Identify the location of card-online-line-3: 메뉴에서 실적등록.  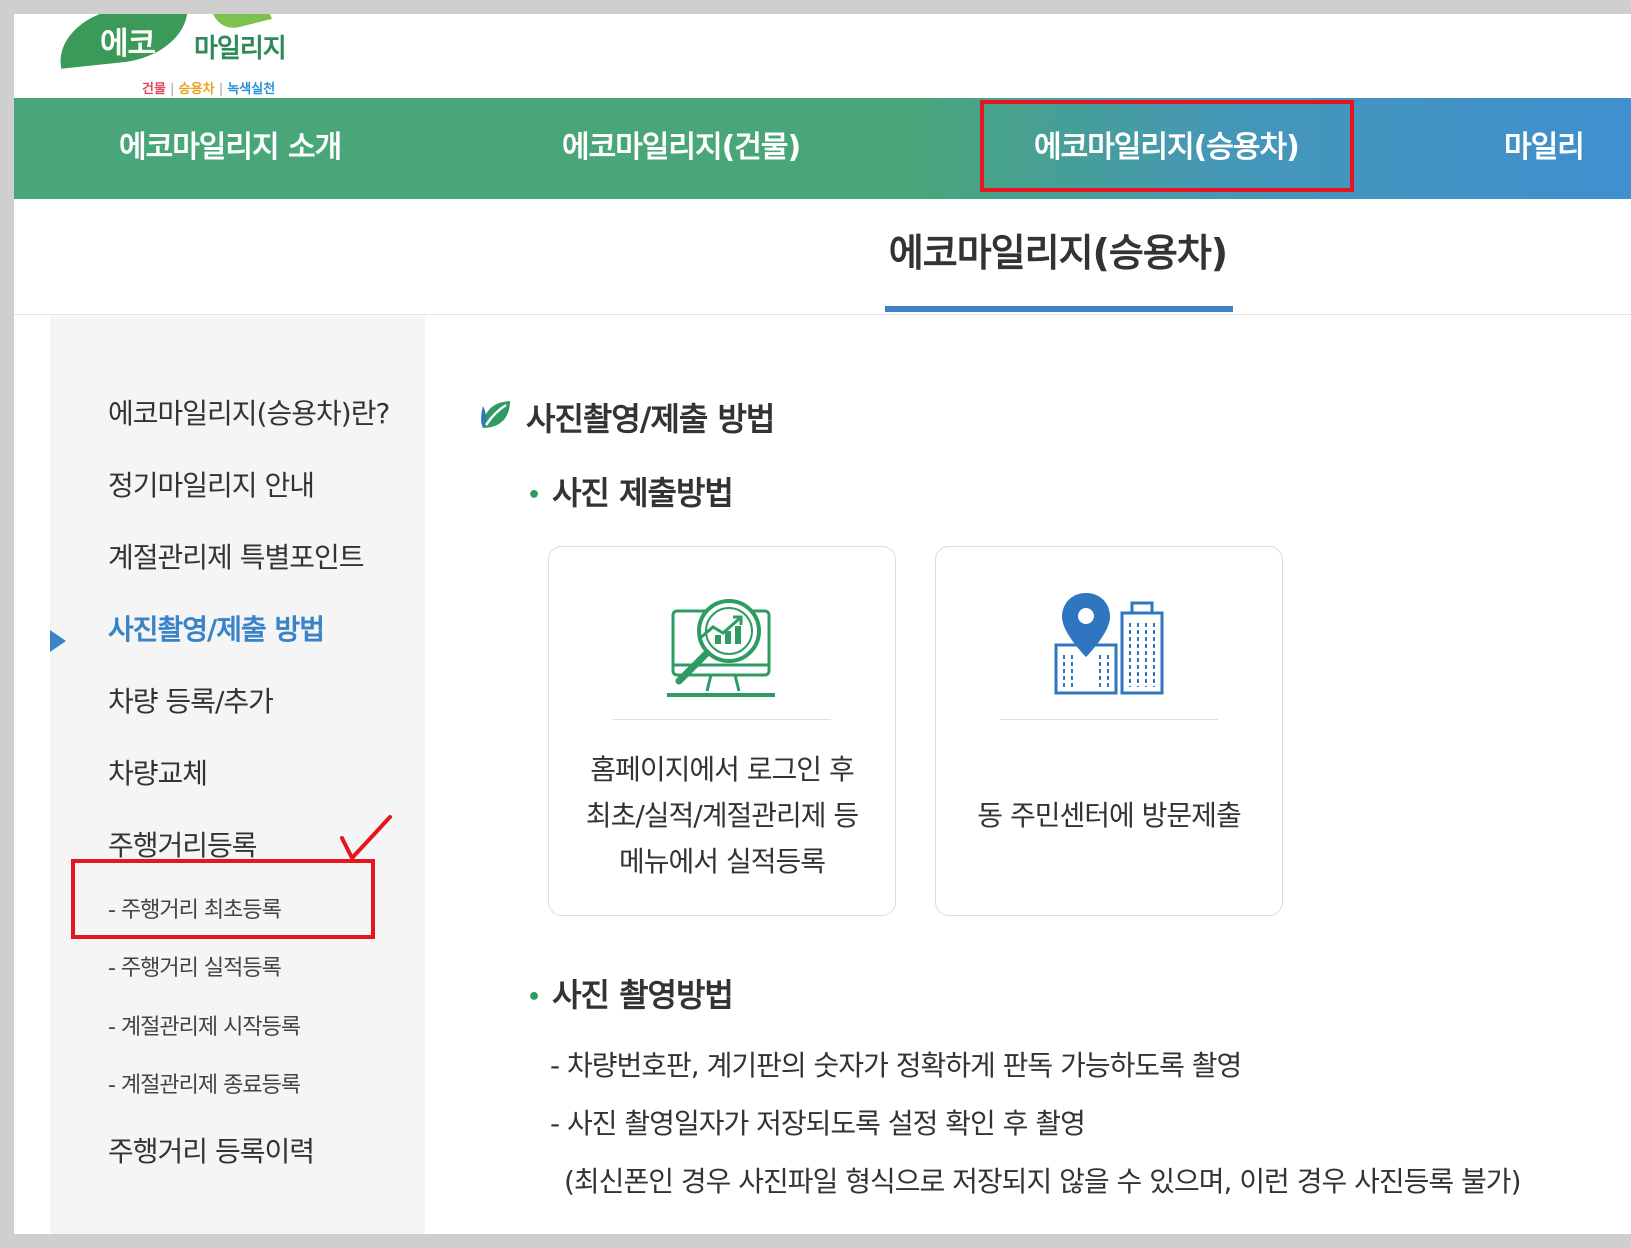
(722, 861).